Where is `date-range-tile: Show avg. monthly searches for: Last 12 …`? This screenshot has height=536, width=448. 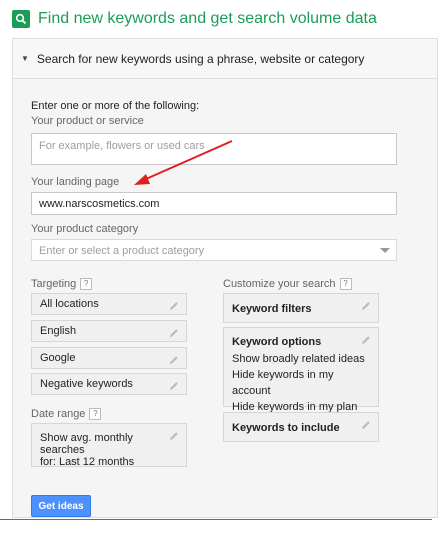 date-range-tile: Show avg. monthly searches for: Last 12 … is located at coordinates (109, 445).